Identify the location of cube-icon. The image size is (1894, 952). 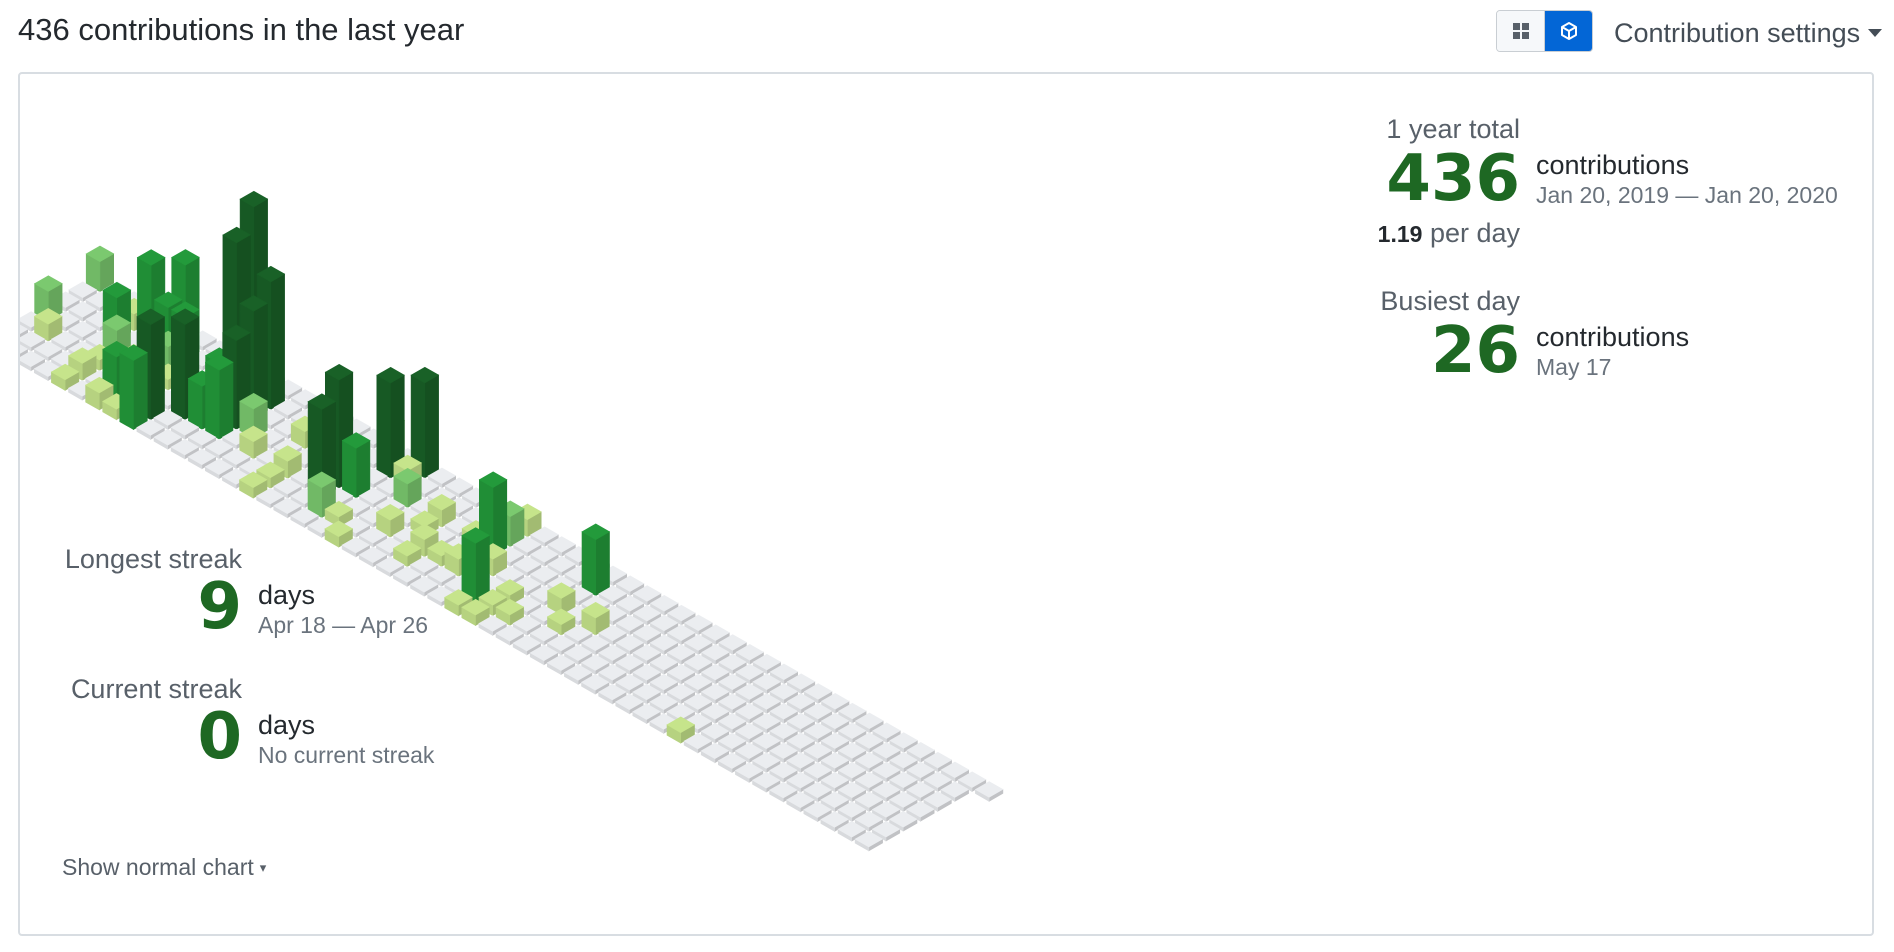
(1568, 31).